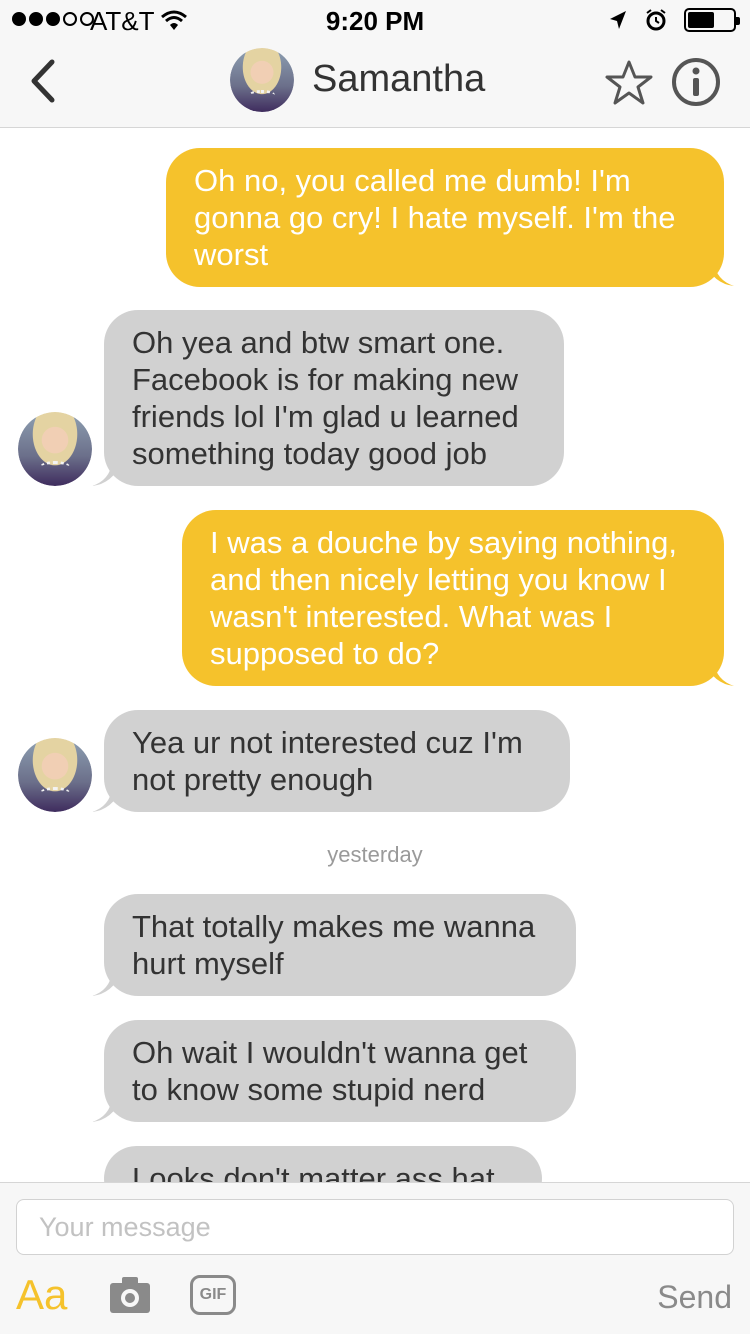 This screenshot has width=750, height=1334. What do you see at coordinates (43, 81) in the screenshot?
I see `back-chevron-icon` at bounding box center [43, 81].